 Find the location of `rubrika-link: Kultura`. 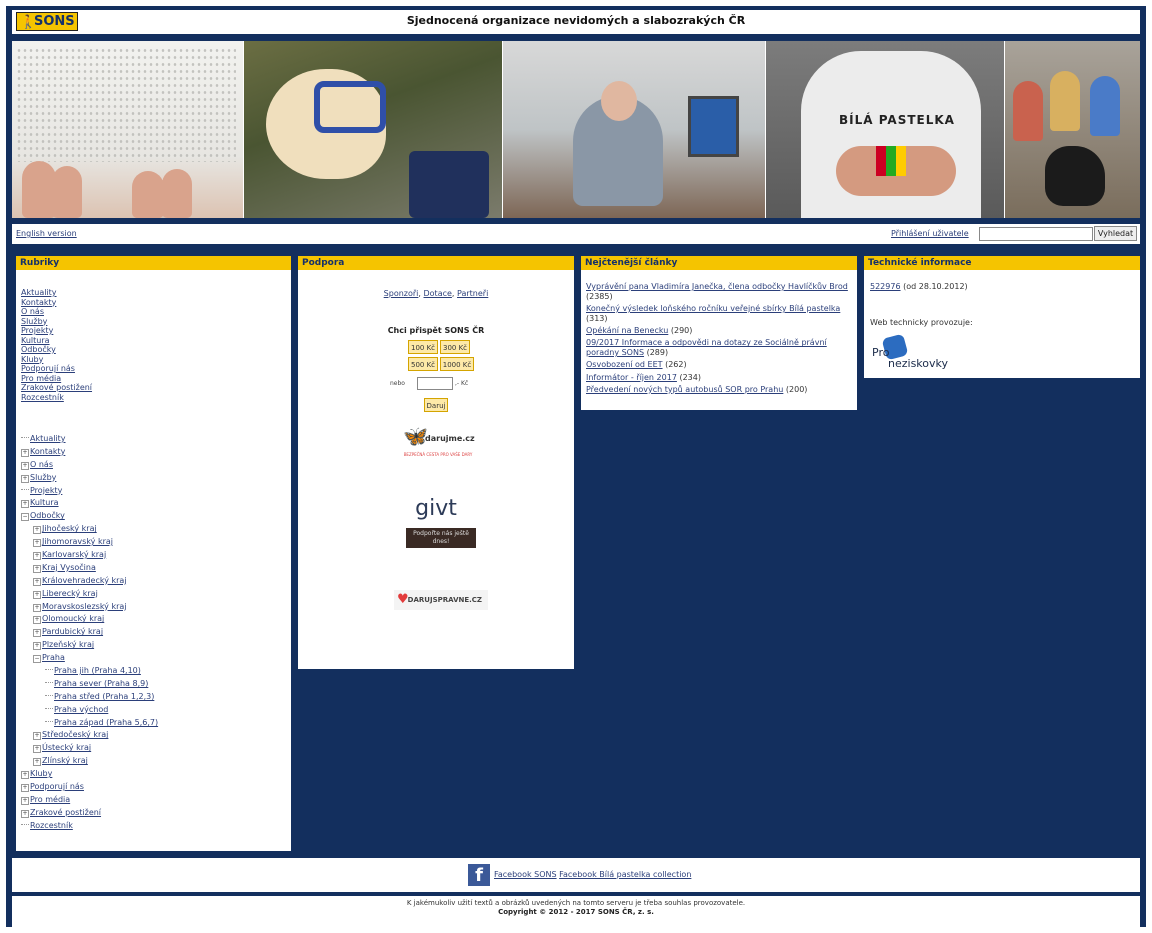

rubrika-link: Kultura is located at coordinates (35, 340).